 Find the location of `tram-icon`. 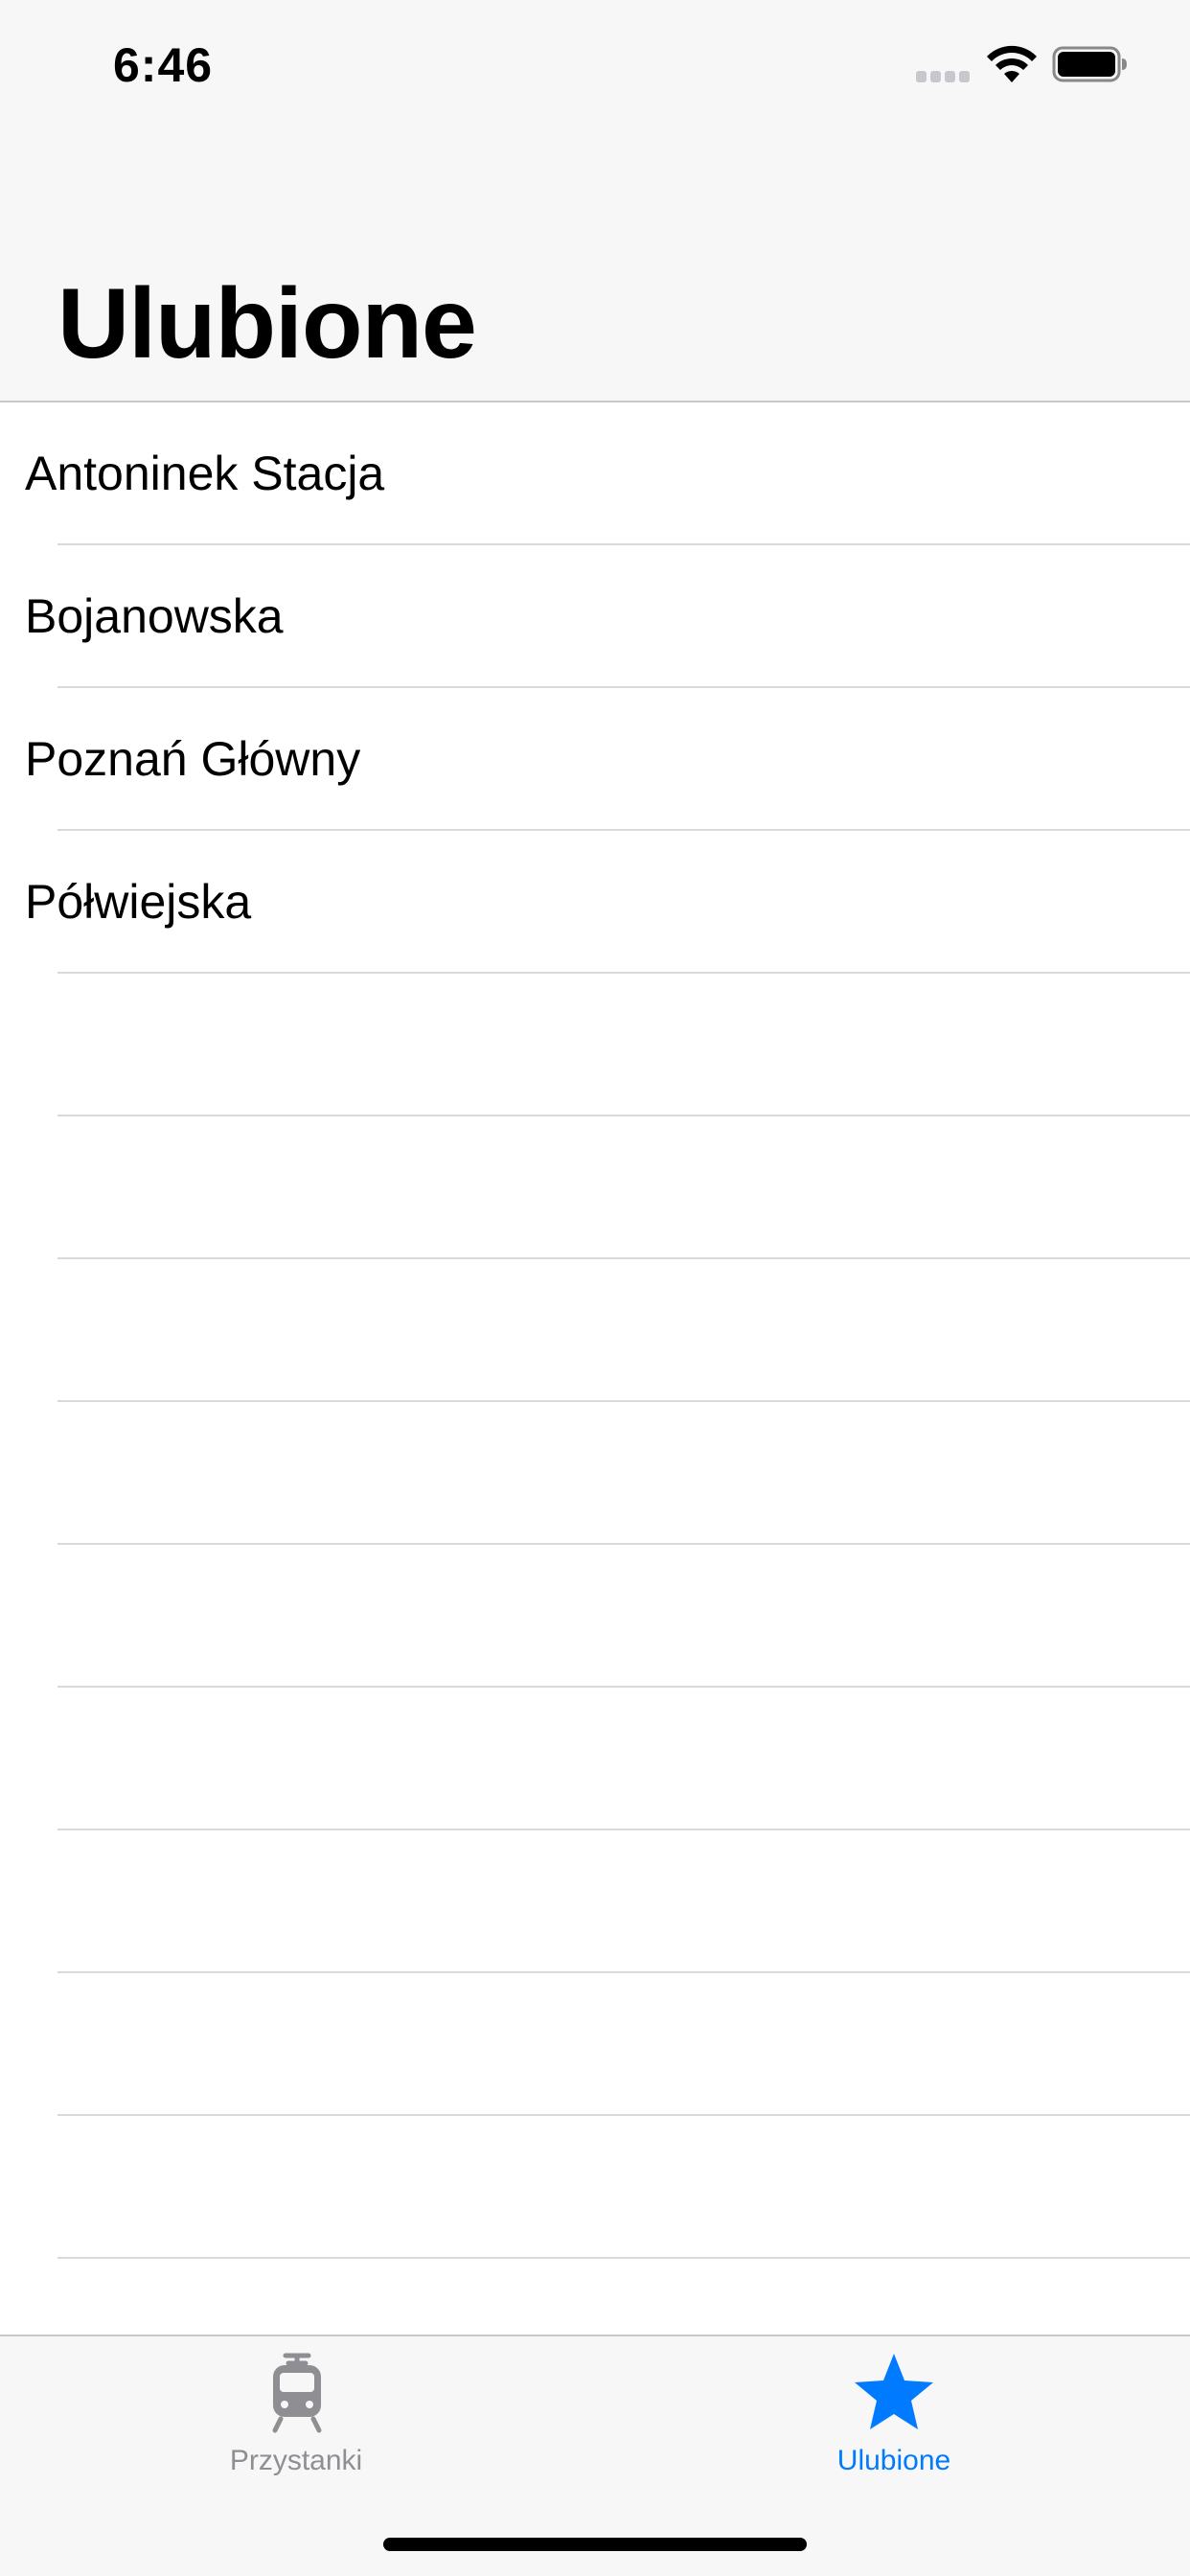

tram-icon is located at coordinates (297, 2393).